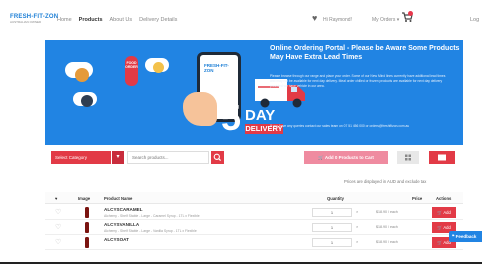  Describe the element at coordinates (385, 20) in the screenshot. I see `my-orders-dropdown: My Orders ▾` at that location.